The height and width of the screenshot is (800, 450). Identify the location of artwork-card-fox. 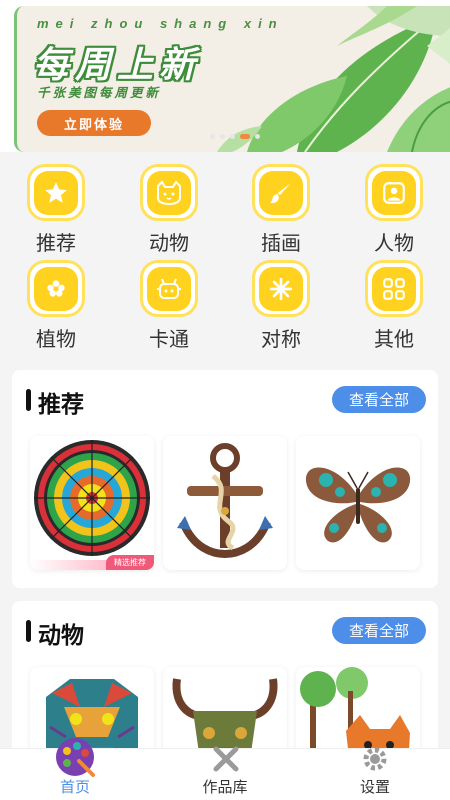
(358, 714).